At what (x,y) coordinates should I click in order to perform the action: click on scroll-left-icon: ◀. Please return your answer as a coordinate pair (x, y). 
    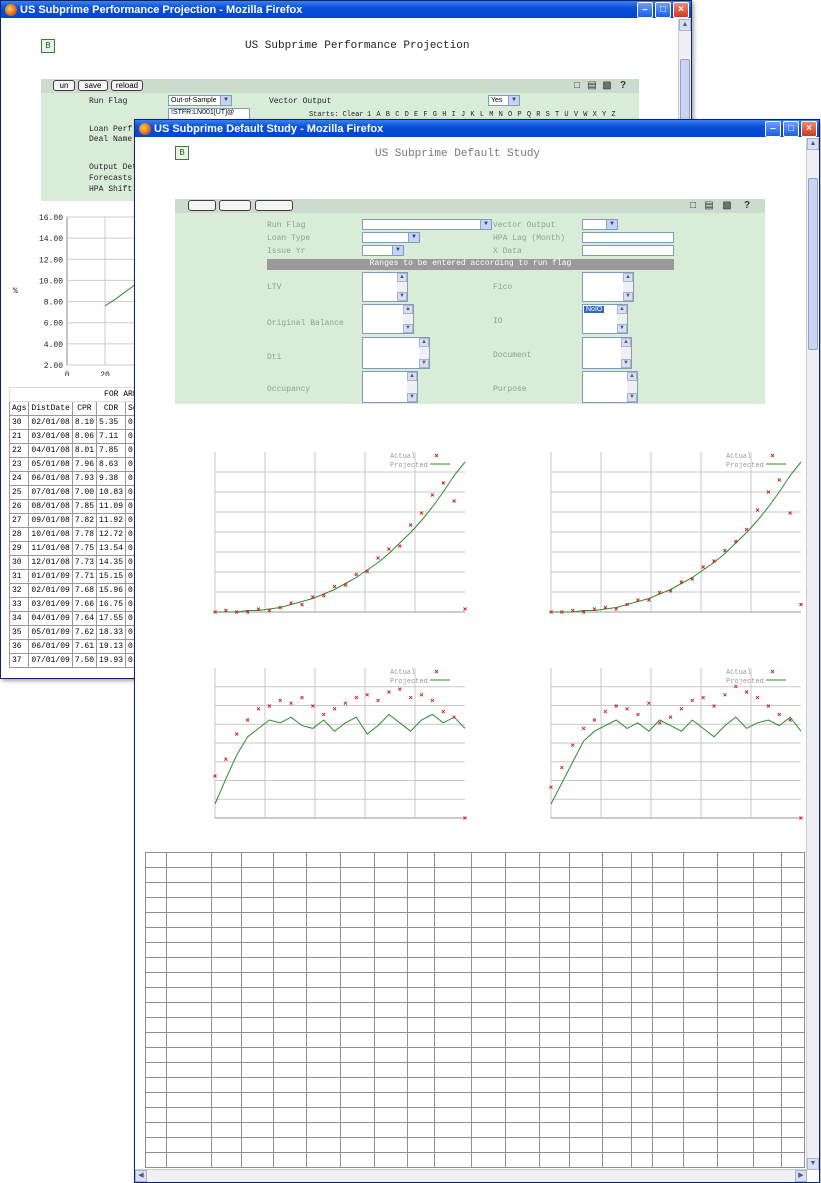
    Looking at the image, I should click on (141, 1176).